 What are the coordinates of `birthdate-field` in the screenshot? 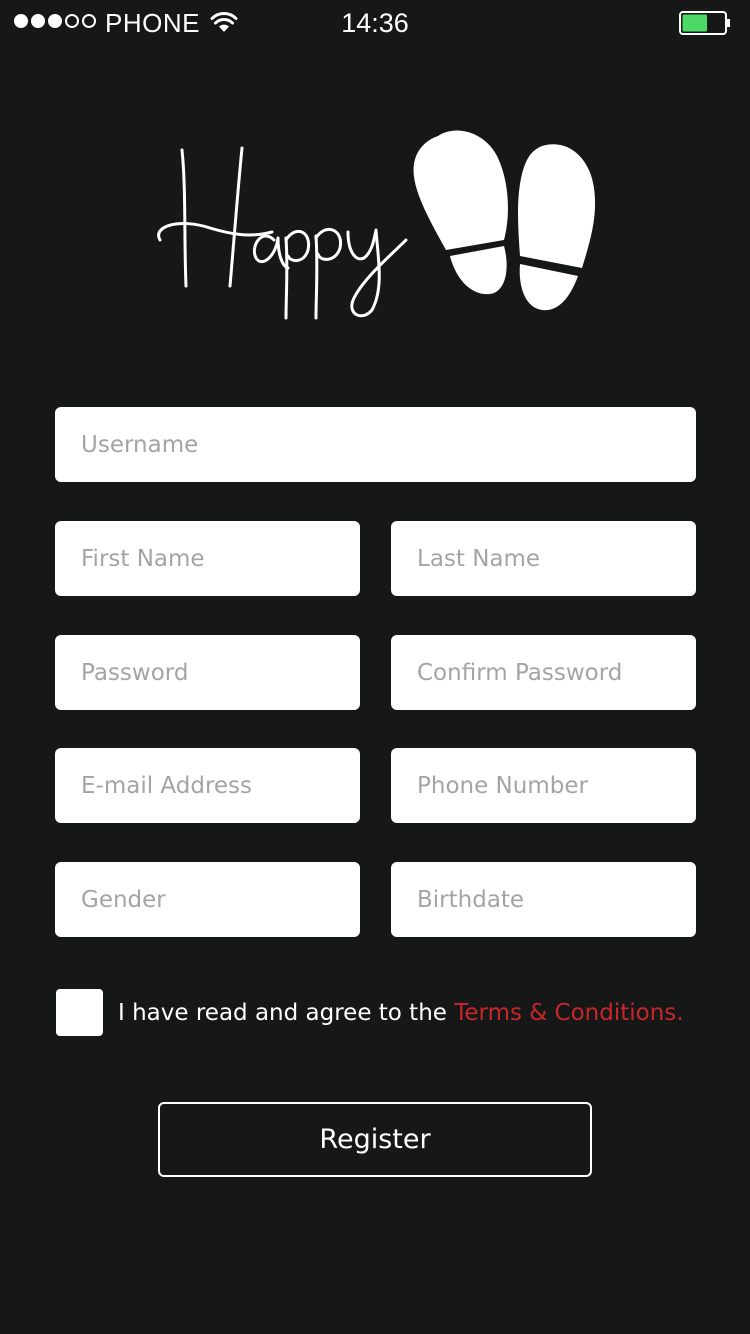 It's located at (543, 899).